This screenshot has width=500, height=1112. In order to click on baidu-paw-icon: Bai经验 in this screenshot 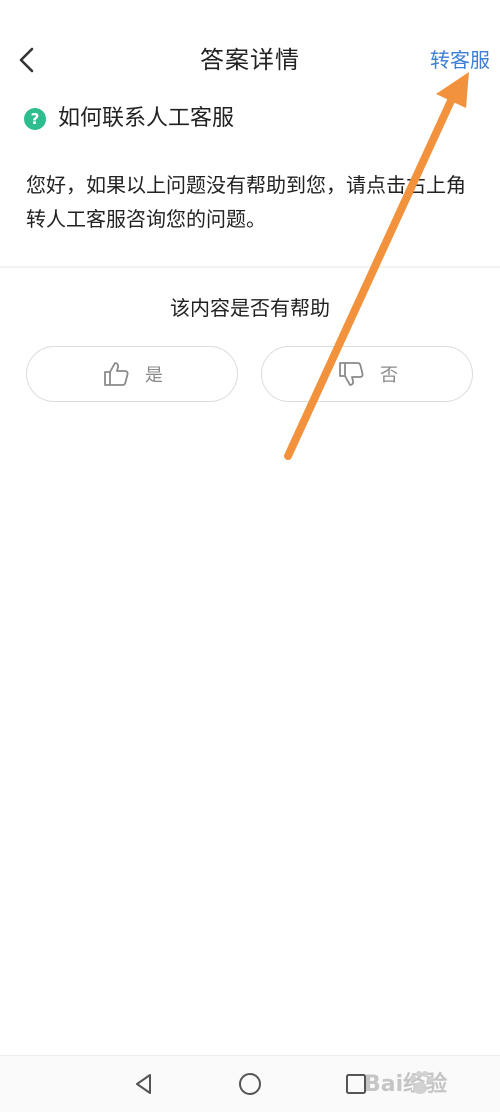, I will do `click(405, 1084)`.